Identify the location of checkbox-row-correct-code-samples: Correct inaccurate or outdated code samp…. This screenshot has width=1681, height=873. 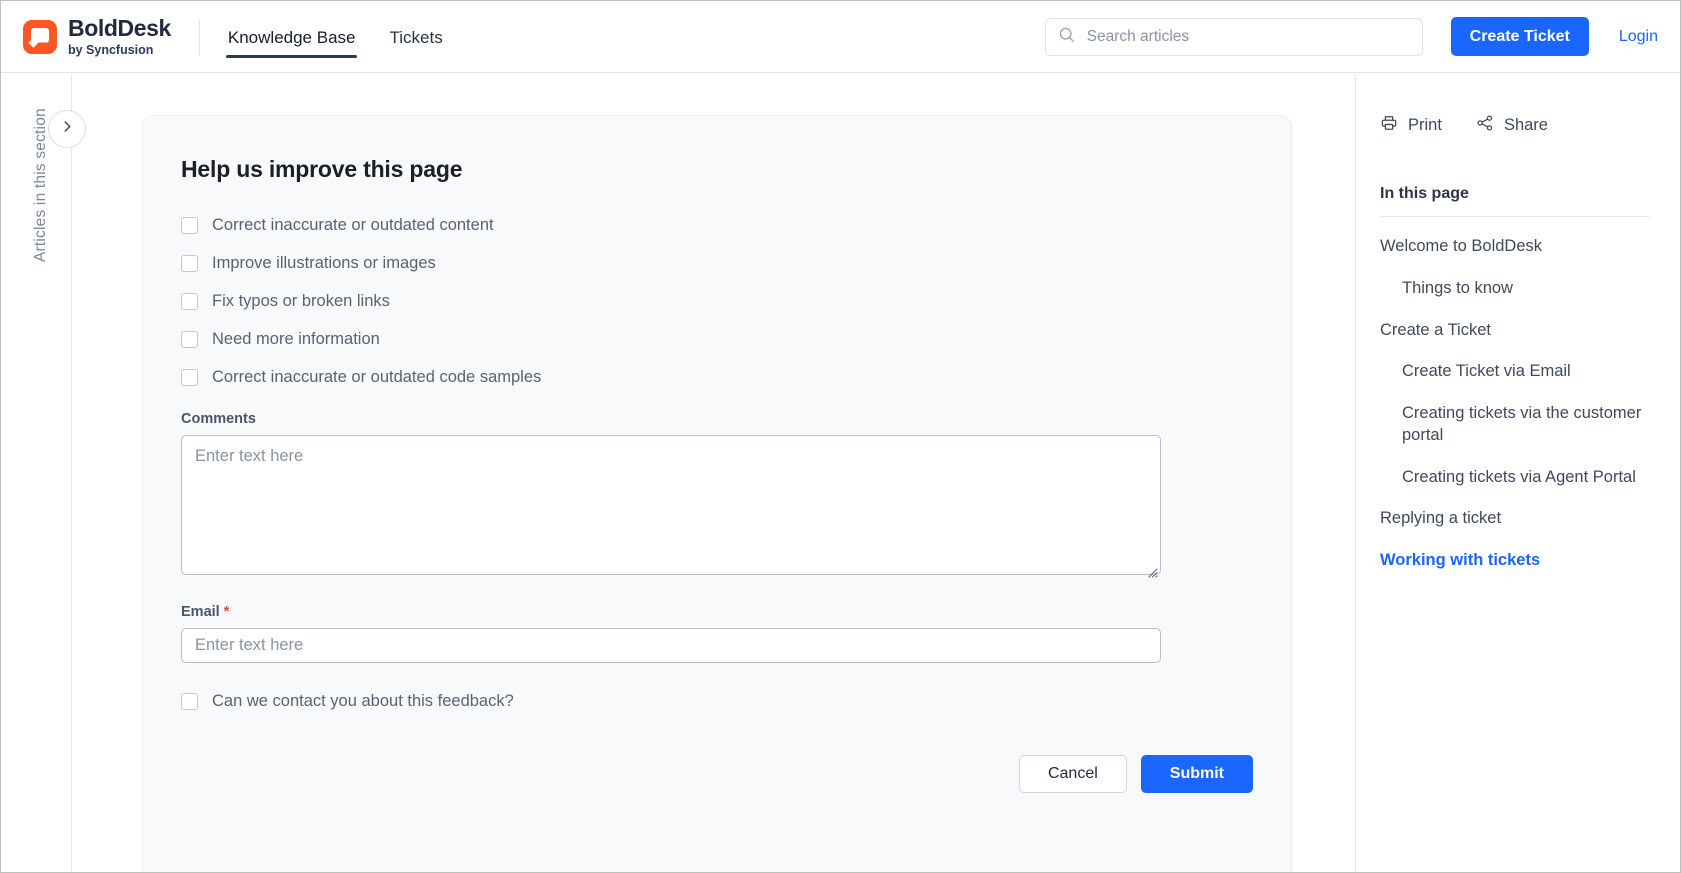
(717, 377).